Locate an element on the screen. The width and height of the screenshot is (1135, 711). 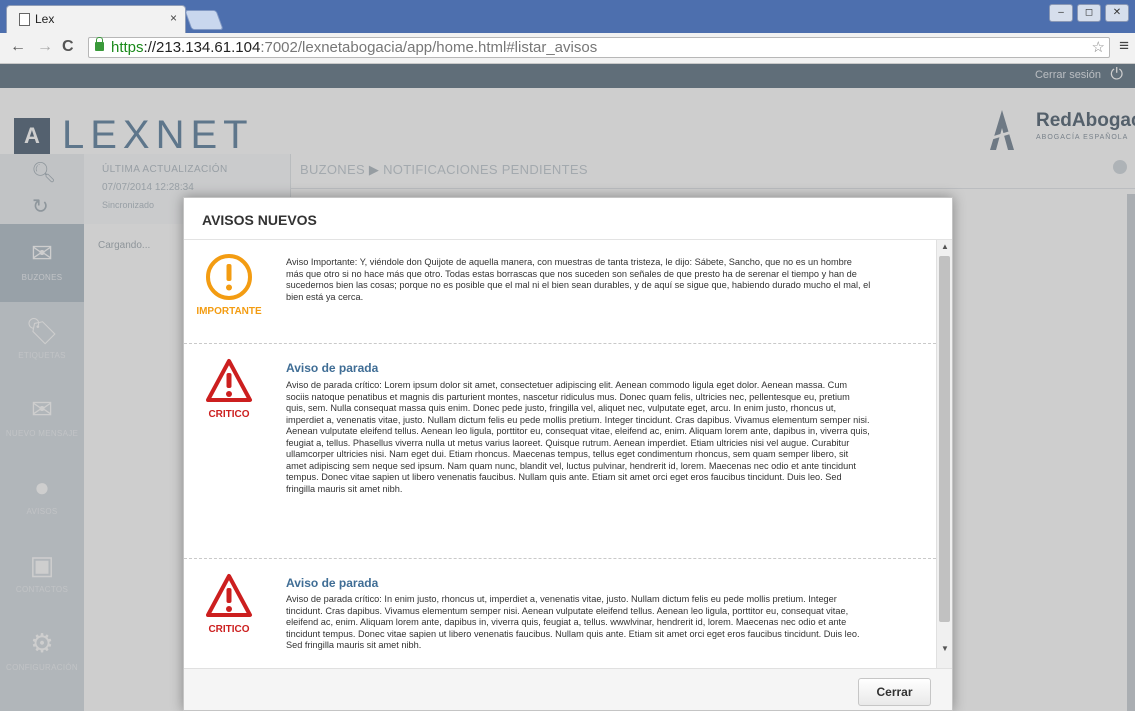
tab-close-icon: × is located at coordinates (173, 18).